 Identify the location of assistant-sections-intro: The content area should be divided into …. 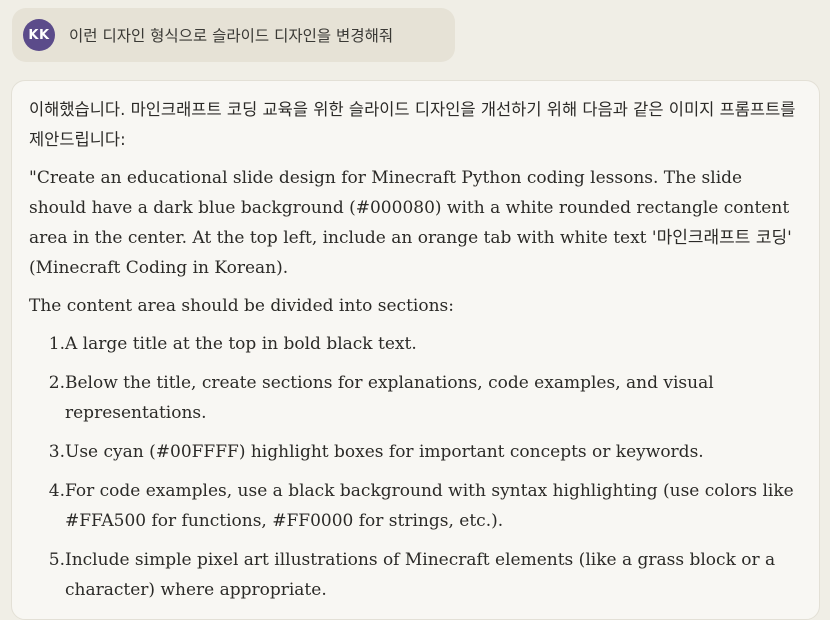
(241, 306).